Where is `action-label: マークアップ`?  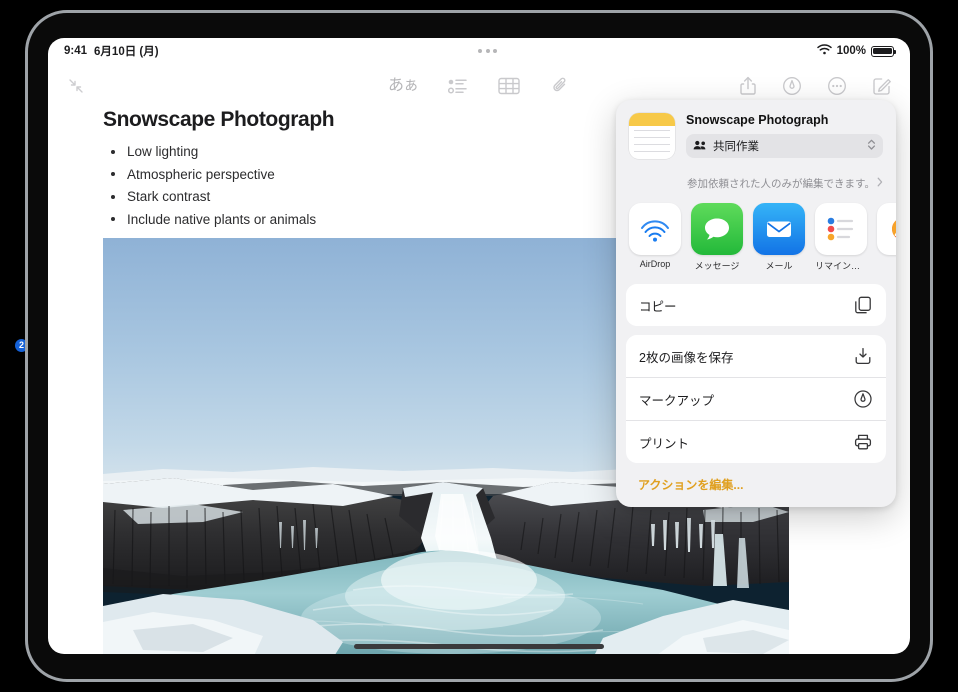 action-label: マークアップ is located at coordinates (677, 400).